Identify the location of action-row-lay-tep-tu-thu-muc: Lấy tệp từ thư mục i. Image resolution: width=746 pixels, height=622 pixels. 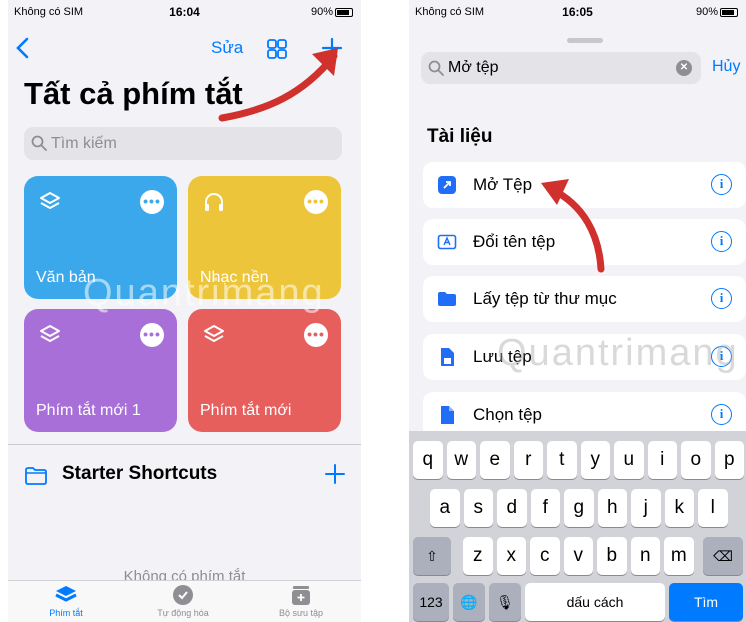
(584, 299).